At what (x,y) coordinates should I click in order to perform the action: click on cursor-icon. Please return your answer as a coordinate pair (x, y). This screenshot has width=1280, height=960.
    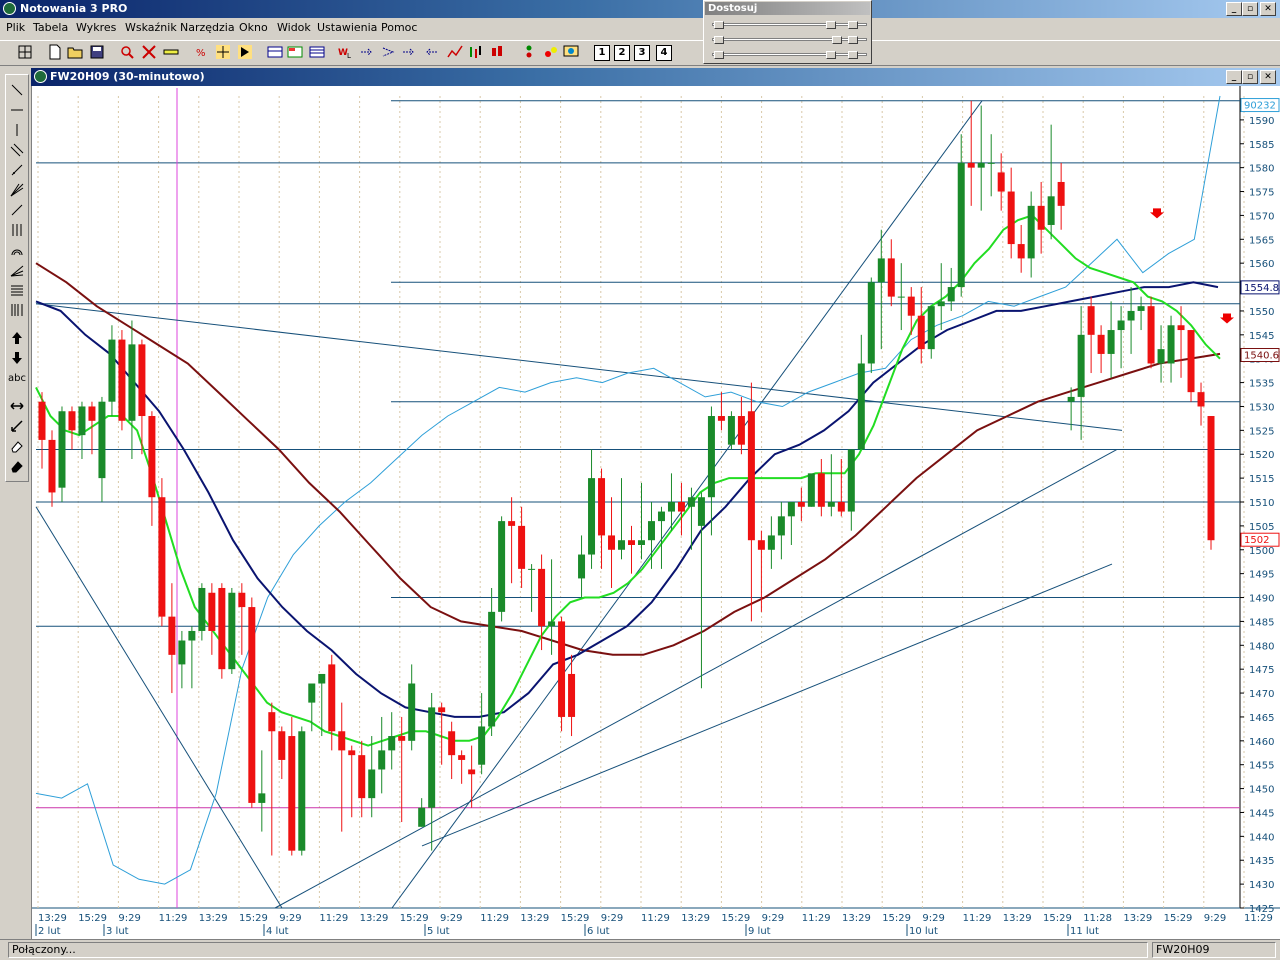
    Looking at the image, I should click on (223, 53).